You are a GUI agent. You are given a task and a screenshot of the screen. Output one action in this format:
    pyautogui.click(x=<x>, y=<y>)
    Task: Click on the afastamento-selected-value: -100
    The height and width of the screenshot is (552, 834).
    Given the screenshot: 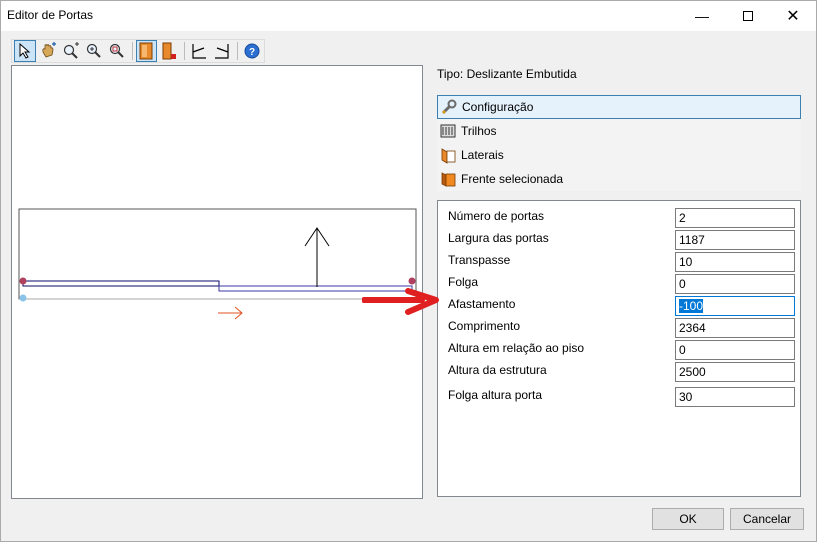 What is the action you would take?
    pyautogui.click(x=691, y=306)
    